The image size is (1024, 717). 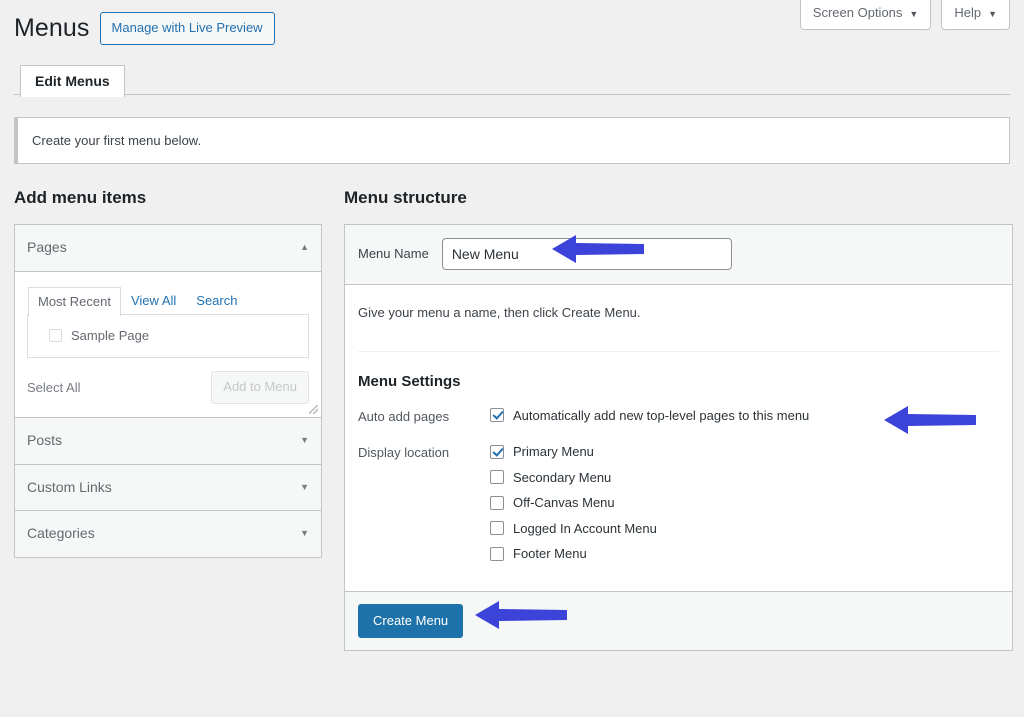 What do you see at coordinates (45, 439) in the screenshot?
I see `accordion-title-posts: Posts` at bounding box center [45, 439].